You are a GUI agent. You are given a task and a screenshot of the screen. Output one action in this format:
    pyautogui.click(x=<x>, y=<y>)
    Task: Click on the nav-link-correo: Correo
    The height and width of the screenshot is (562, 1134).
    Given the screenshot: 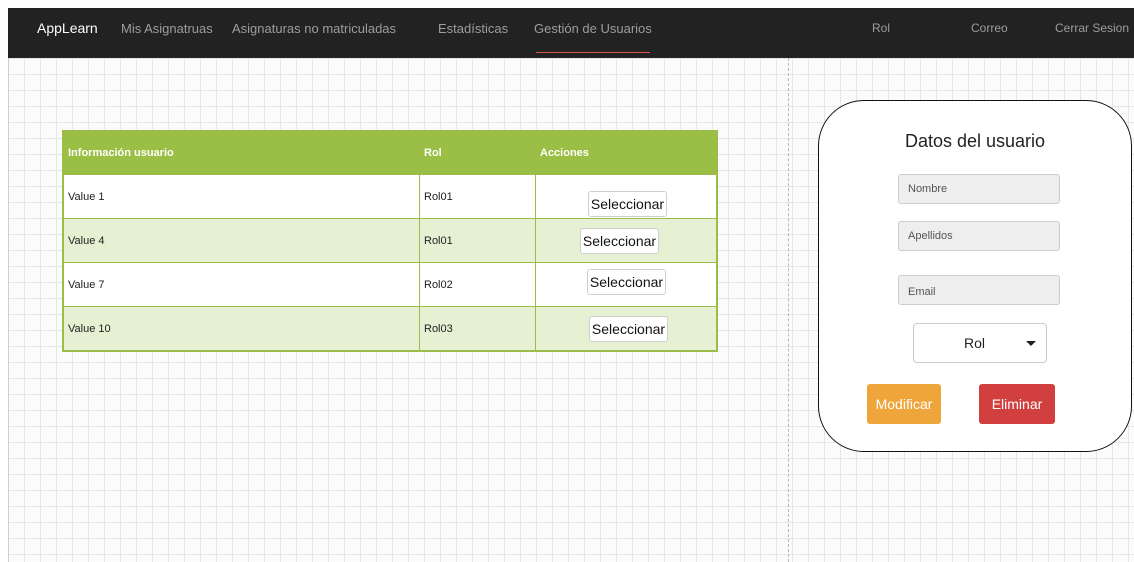 What is the action you would take?
    pyautogui.click(x=989, y=28)
    